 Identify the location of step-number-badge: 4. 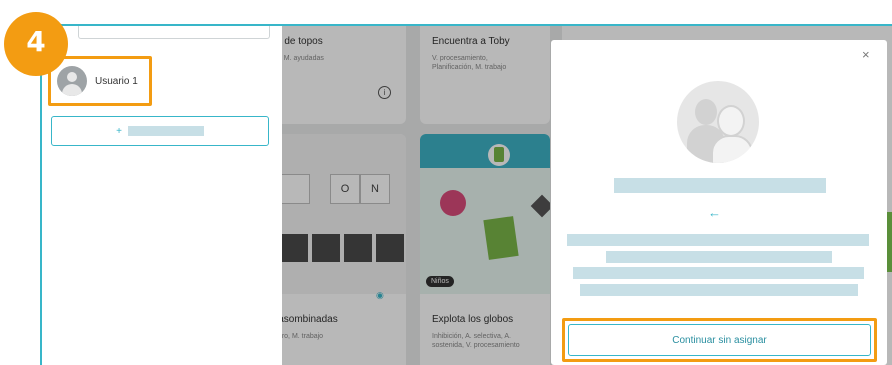
(36, 44).